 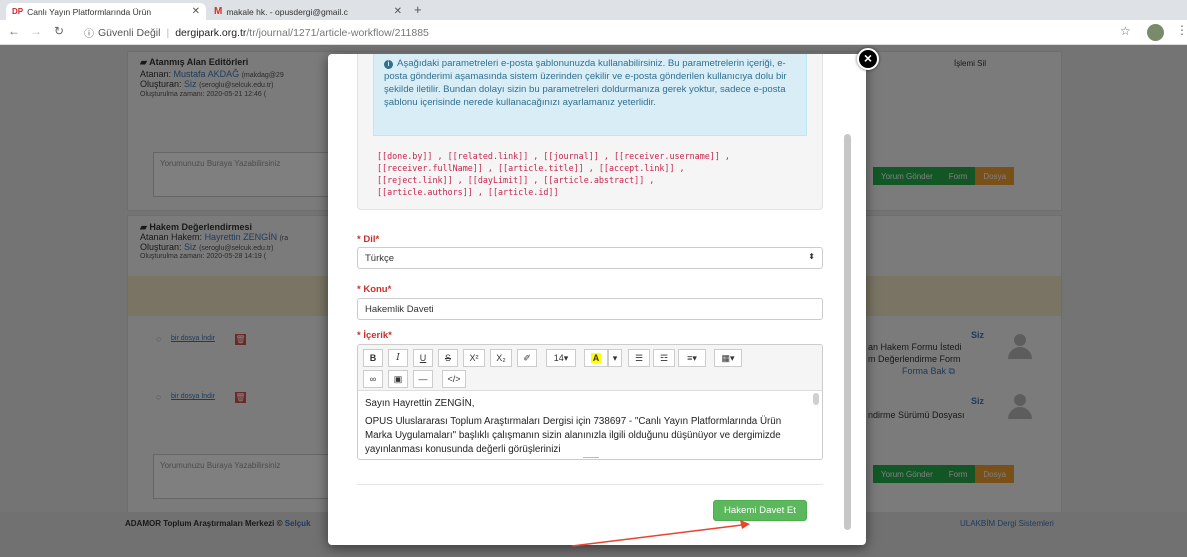 What do you see at coordinates (591, 458) in the screenshot?
I see `editor-resize-handle` at bounding box center [591, 458].